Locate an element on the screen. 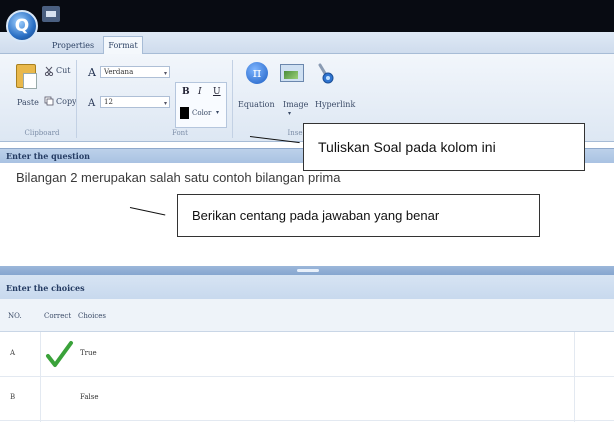 Image resolution: width=614 pixels, height=422 pixels. table-row: B False is located at coordinates (307, 399).